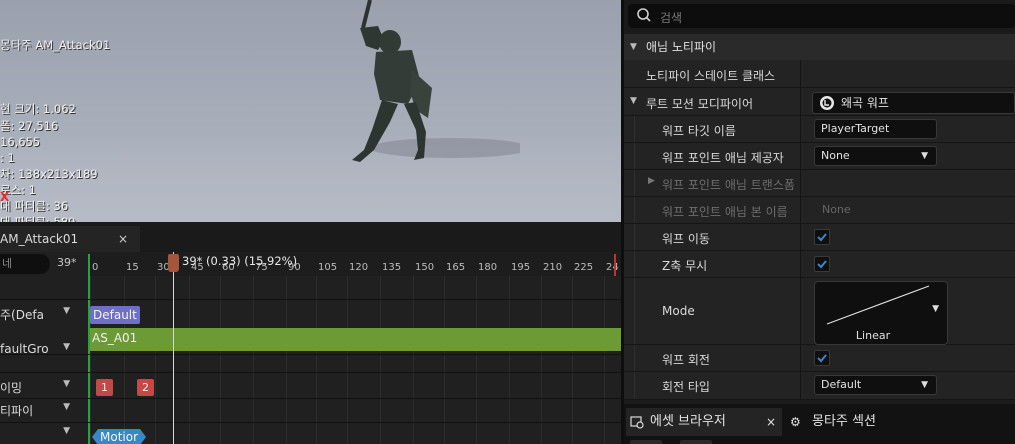  I want to click on ruler-tick-label: 195, so click(521, 267).